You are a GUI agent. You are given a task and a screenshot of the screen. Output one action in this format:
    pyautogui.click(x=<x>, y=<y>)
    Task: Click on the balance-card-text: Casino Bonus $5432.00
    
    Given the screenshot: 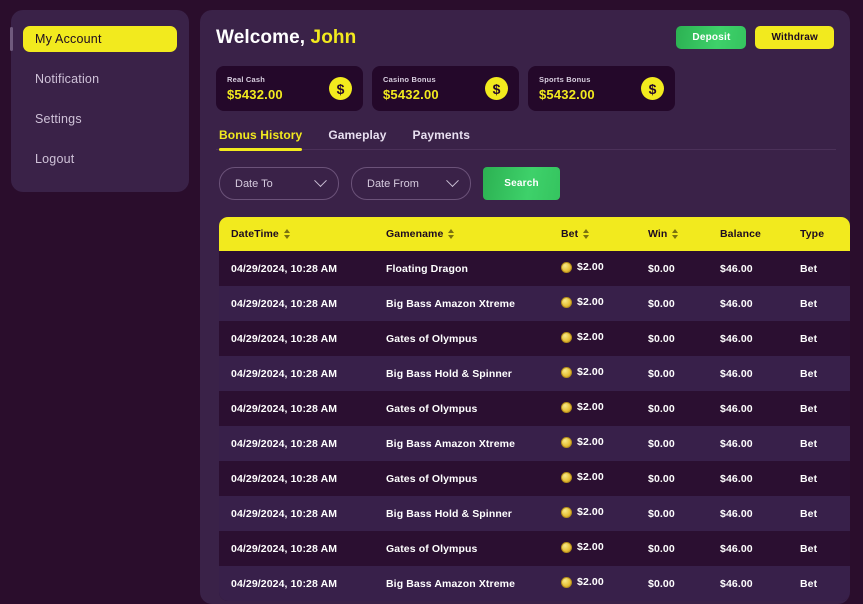 What is the action you would take?
    pyautogui.click(x=411, y=88)
    